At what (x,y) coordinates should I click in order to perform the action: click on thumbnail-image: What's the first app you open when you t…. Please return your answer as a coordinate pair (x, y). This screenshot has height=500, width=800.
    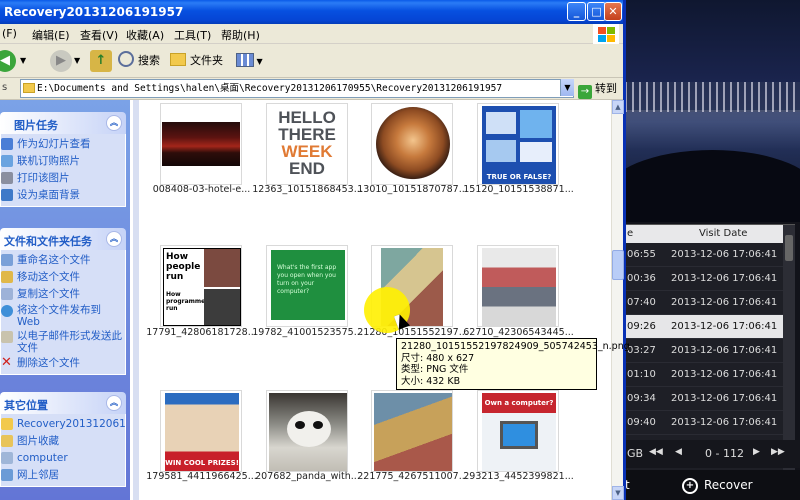
    Looking at the image, I should click on (308, 285).